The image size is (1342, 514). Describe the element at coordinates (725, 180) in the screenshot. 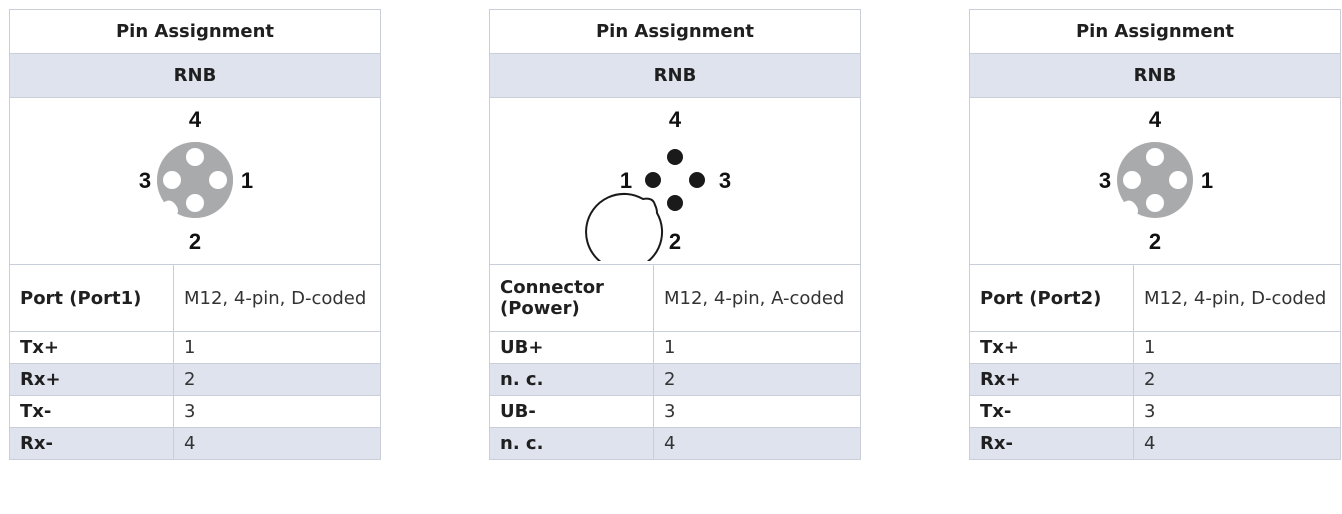

I see `pin-label-right: 3` at that location.